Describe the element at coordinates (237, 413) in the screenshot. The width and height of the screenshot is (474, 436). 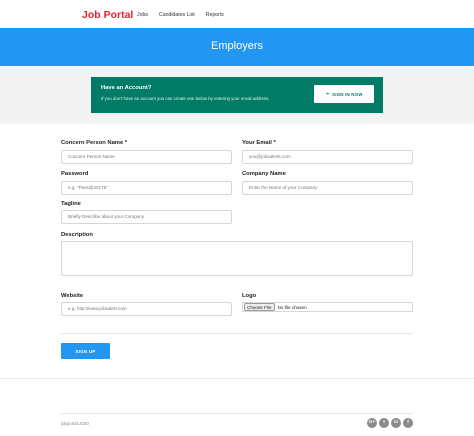
I see `footer-divider` at that location.